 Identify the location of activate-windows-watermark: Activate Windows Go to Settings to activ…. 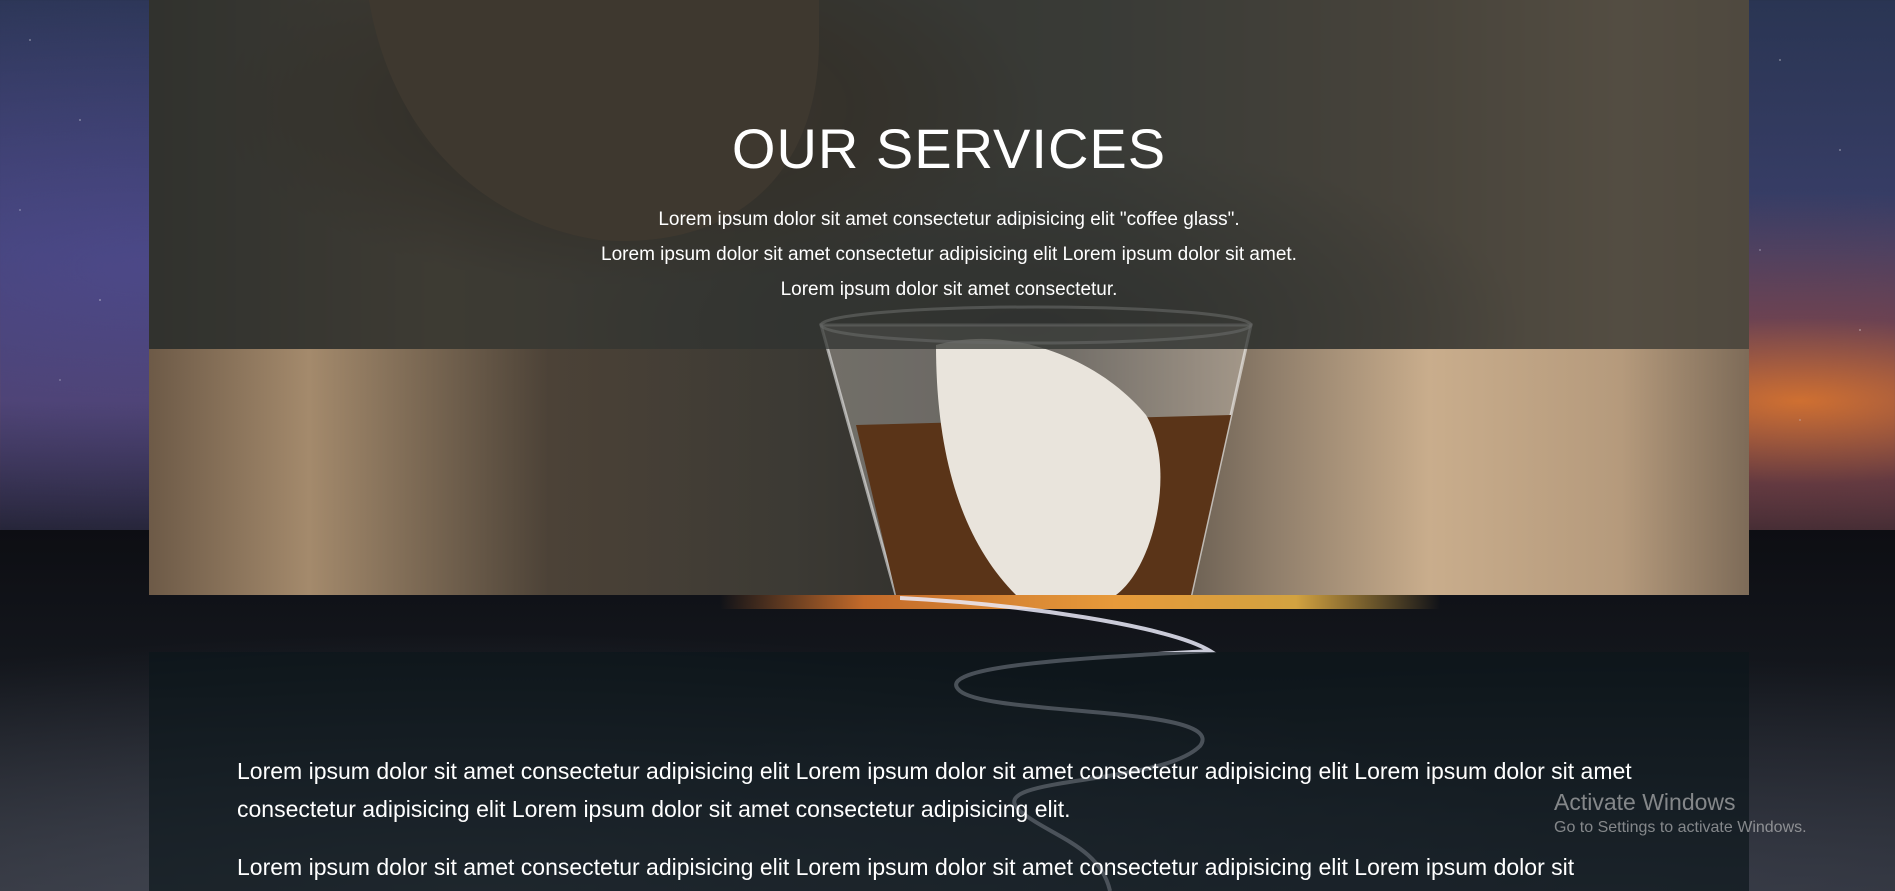
(1680, 814).